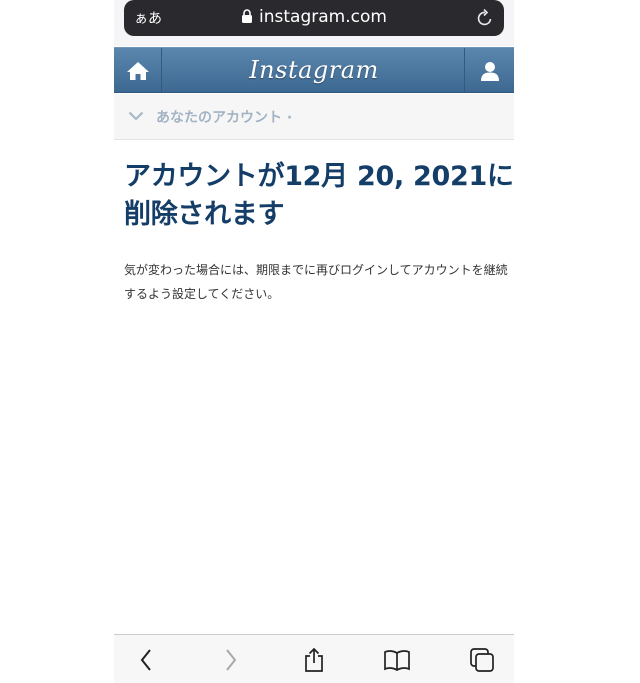 The image size is (640, 683). I want to click on url-display: instagram.com, so click(314, 17).